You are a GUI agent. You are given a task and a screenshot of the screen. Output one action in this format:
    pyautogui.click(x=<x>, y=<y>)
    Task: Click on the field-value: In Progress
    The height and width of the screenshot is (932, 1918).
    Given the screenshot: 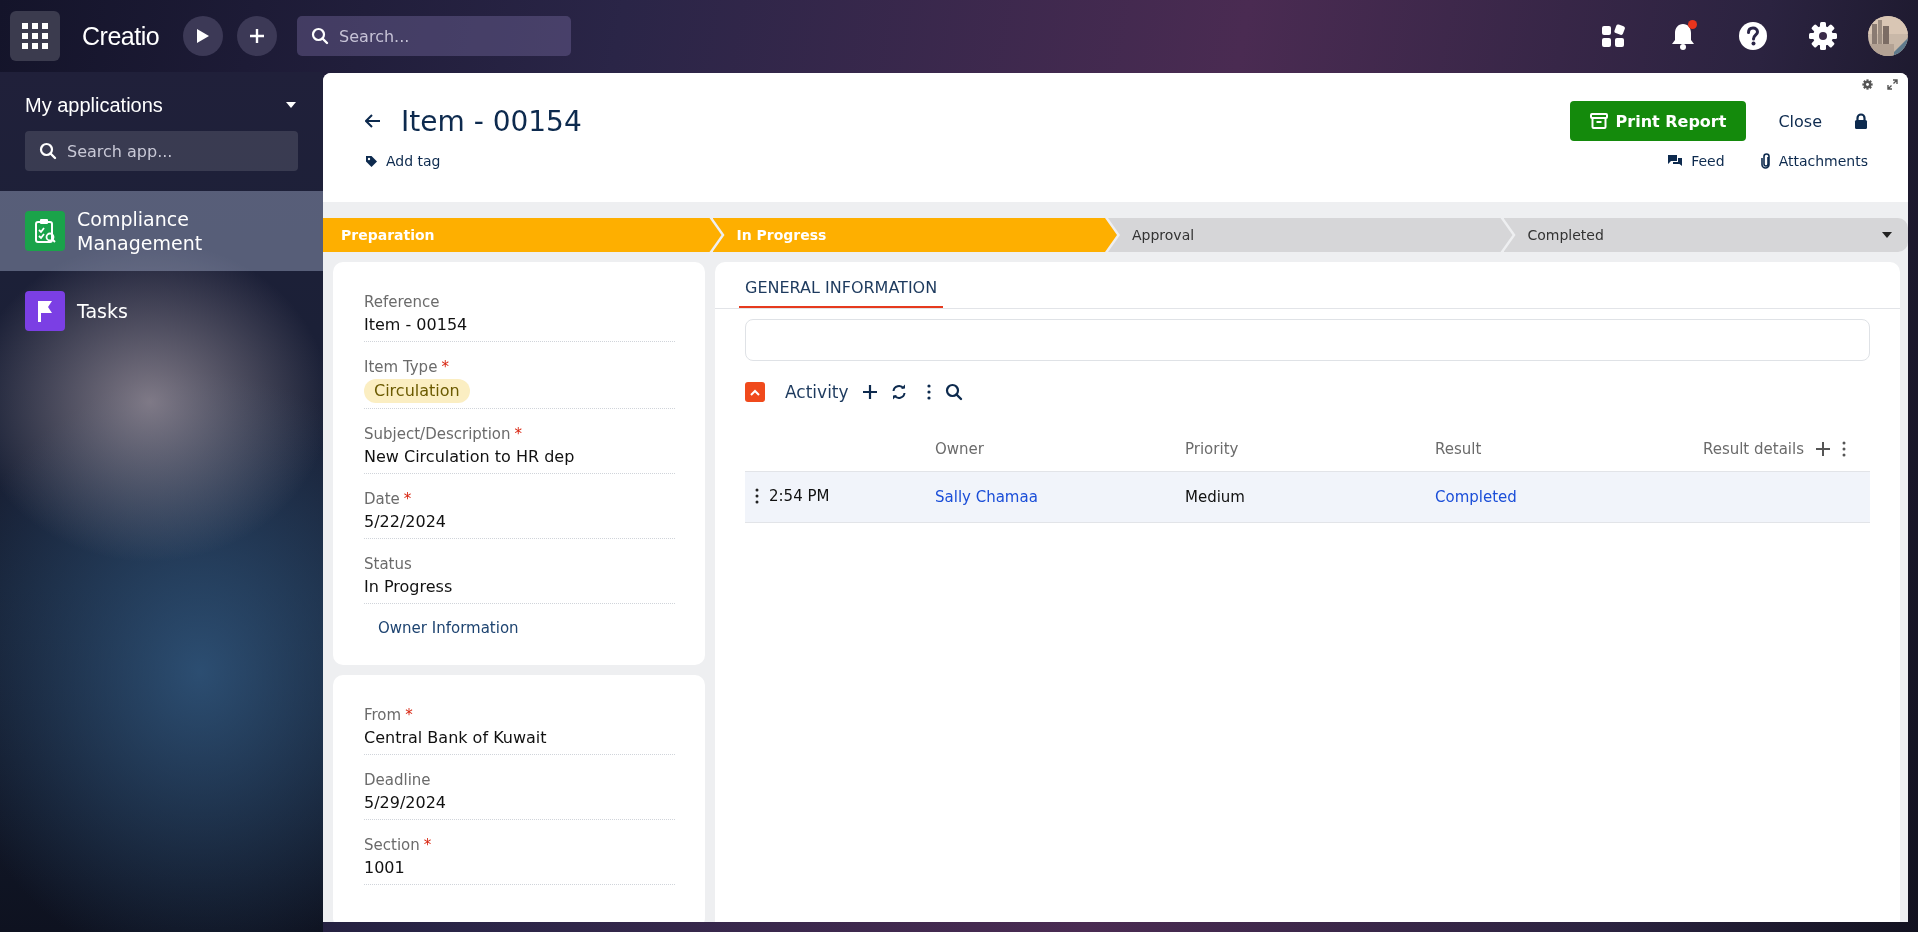 What is the action you would take?
    pyautogui.click(x=519, y=587)
    